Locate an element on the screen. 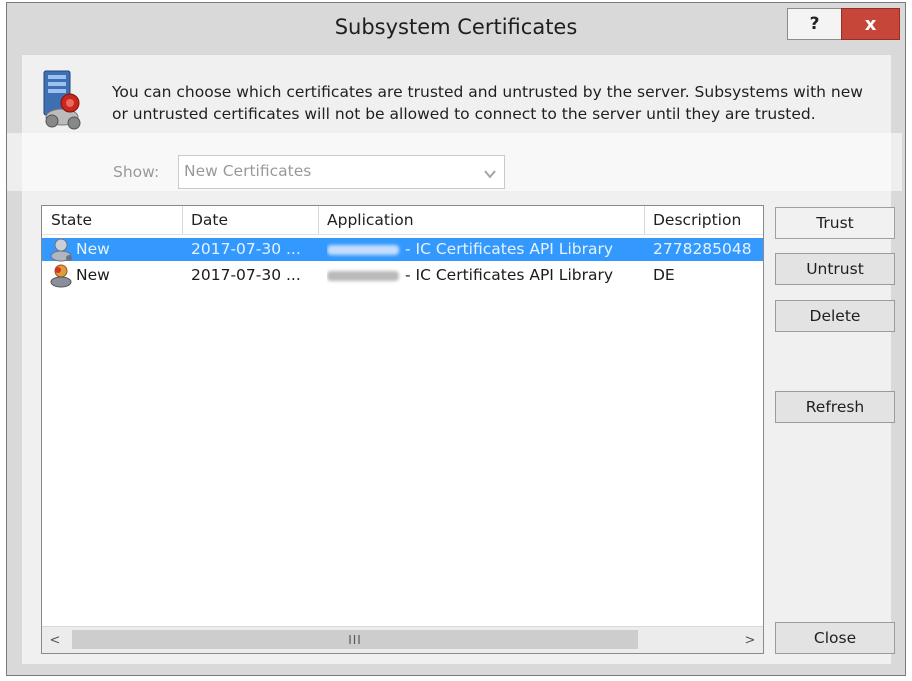  trust-button: Trust is located at coordinates (835, 223).